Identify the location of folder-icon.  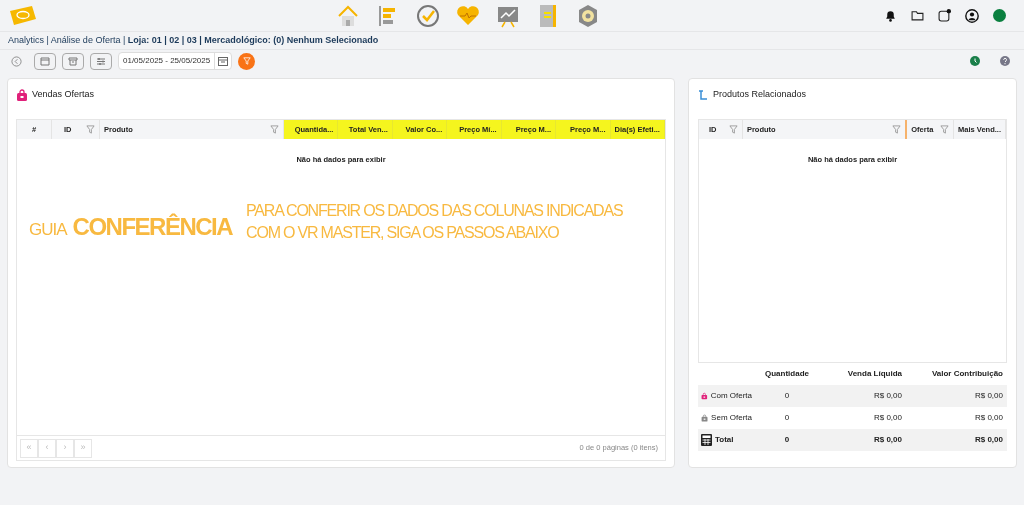
(917, 16).